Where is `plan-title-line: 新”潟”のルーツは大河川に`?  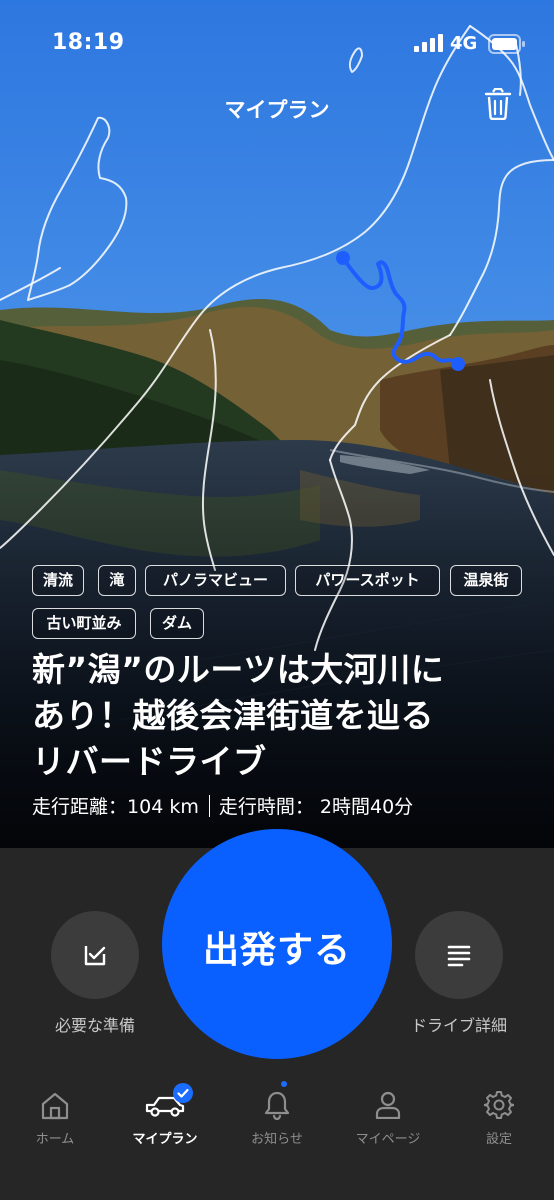
plan-title-line: 新”潟”のルーツは大河川に is located at coordinates (238, 669).